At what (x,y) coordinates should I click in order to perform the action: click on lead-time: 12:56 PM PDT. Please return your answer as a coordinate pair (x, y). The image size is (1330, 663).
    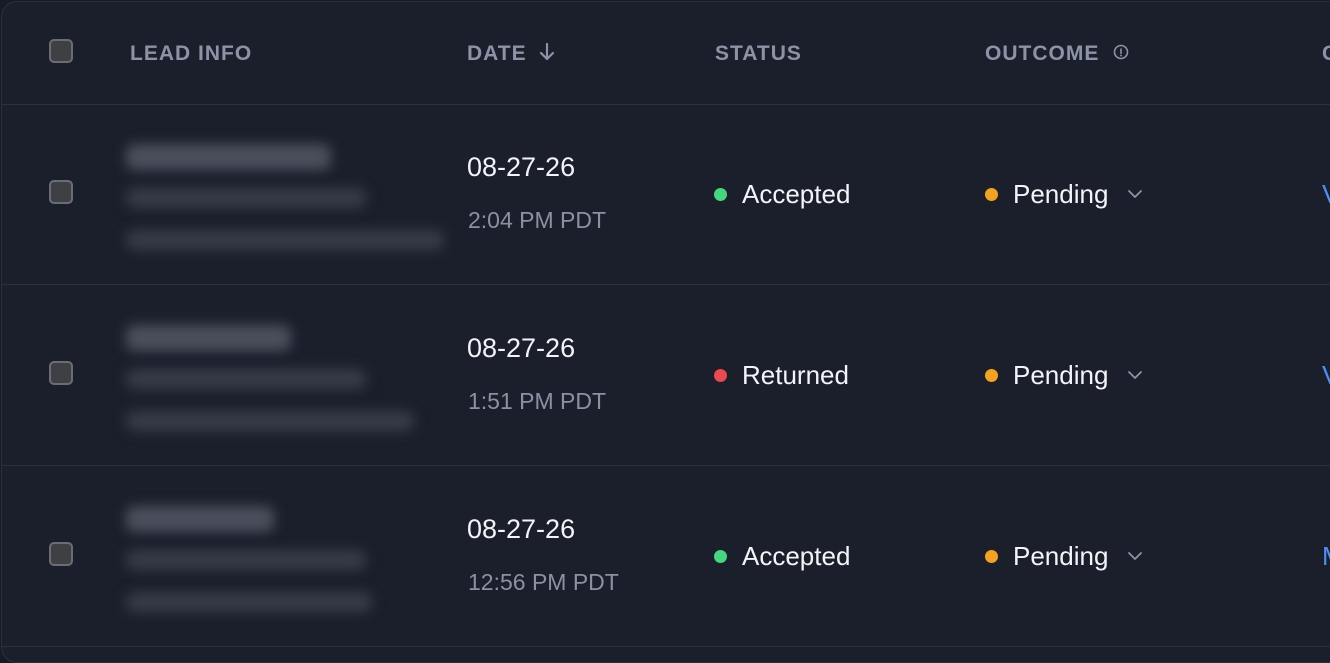
    Looking at the image, I should click on (543, 582).